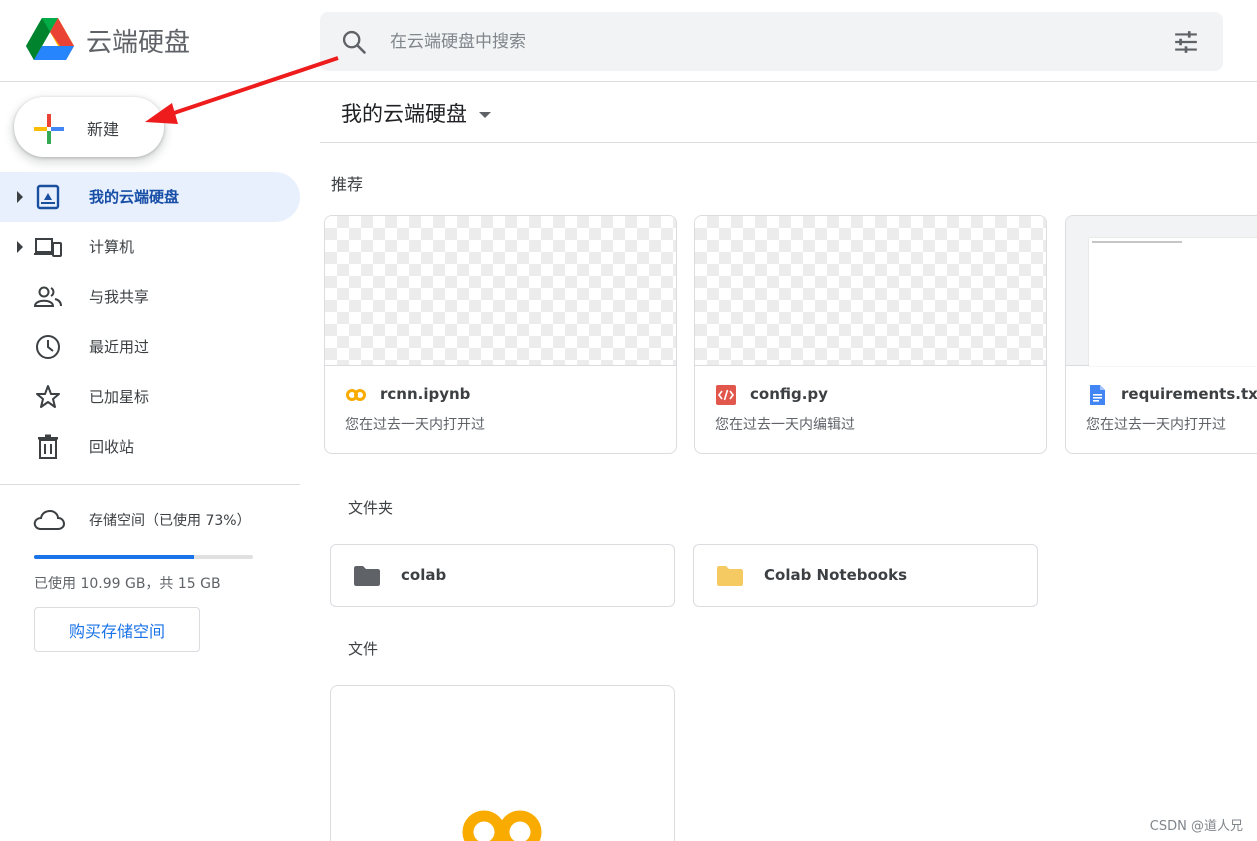 The image size is (1257, 841). I want to click on plus-icon, so click(49, 129).